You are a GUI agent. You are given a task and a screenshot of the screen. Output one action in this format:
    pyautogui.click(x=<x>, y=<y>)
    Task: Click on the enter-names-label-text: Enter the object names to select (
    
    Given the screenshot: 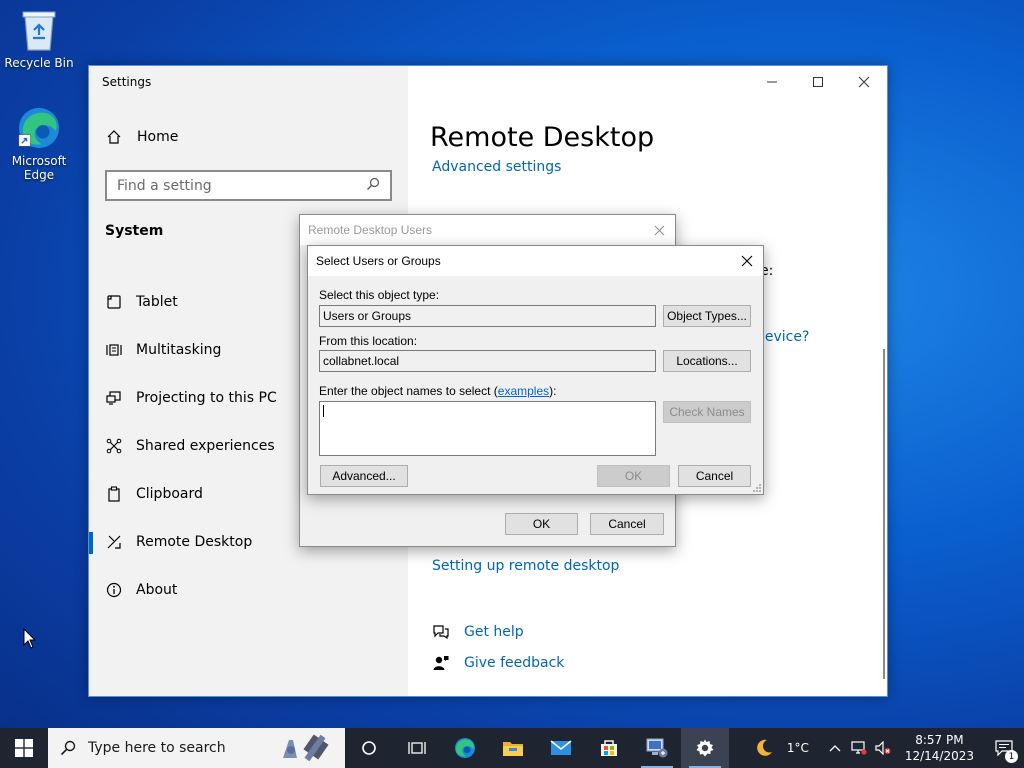 What is the action you would take?
    pyautogui.click(x=408, y=391)
    